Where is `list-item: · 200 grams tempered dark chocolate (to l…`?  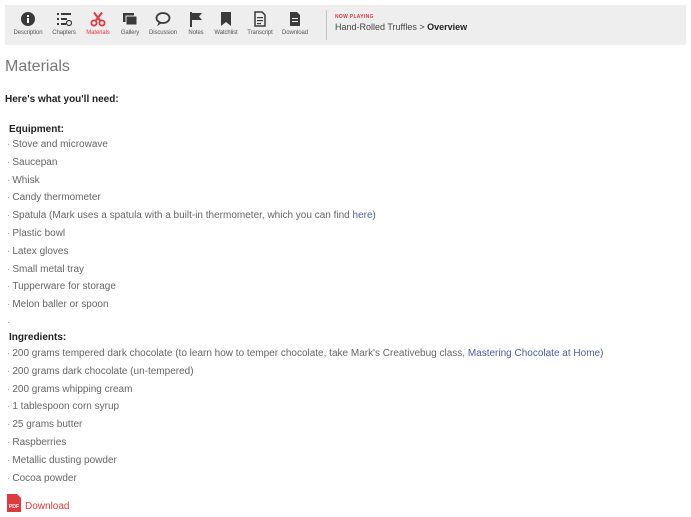 list-item: · 200 grams tempered dark chocolate (to l… is located at coordinates (305, 353).